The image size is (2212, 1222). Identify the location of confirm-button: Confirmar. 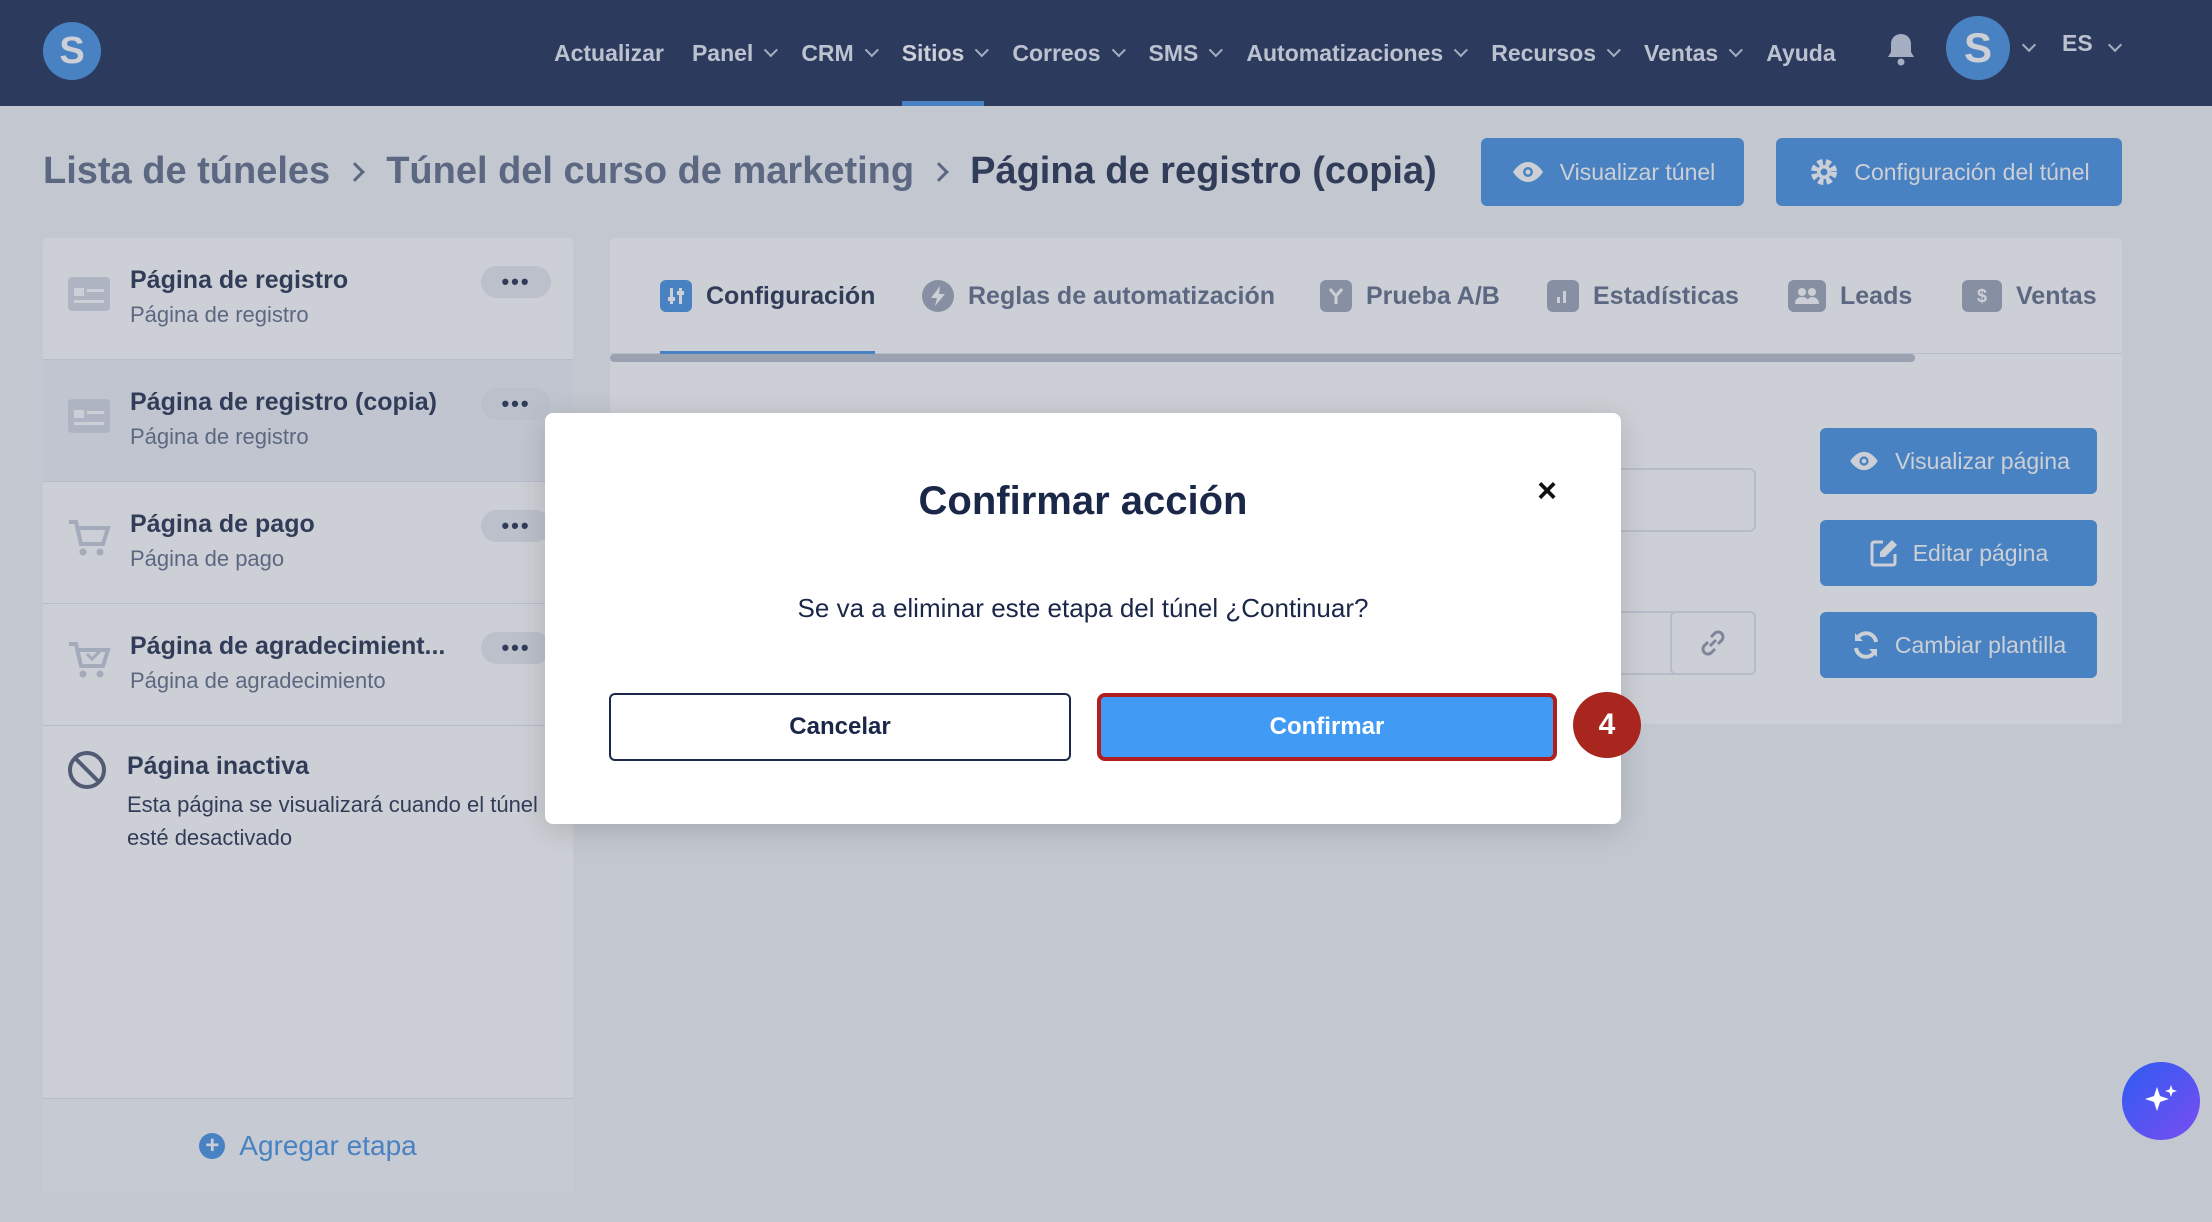
(1327, 727).